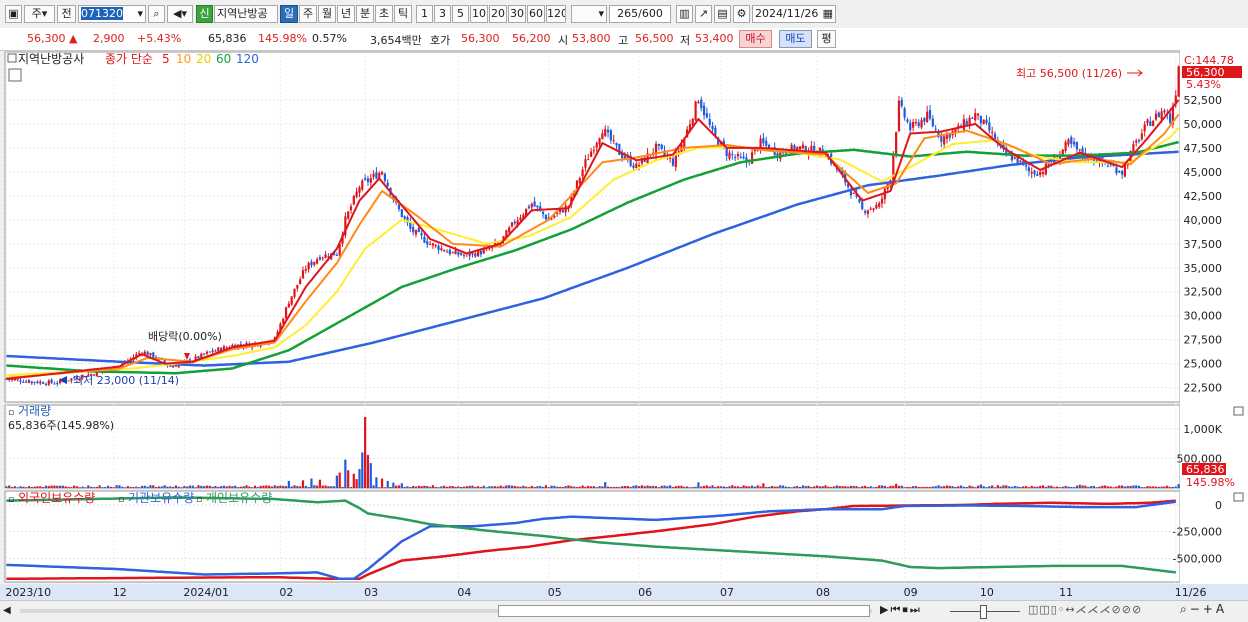 The height and width of the screenshot is (622, 1248). Describe the element at coordinates (227, 38) in the screenshot. I see `volume: 65,836` at that location.